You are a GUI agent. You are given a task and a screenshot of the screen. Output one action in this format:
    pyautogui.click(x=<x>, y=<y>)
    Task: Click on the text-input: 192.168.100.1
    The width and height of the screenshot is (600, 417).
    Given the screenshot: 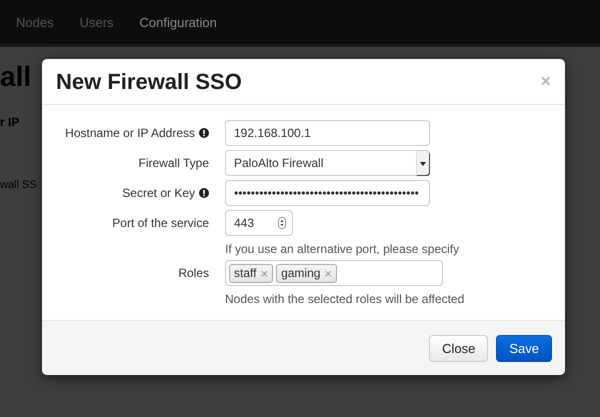 What is the action you would take?
    pyautogui.click(x=327, y=133)
    